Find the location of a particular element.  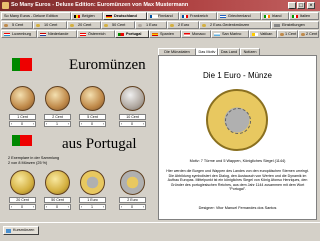

tab-label: San Marino is located at coordinates (232, 34).